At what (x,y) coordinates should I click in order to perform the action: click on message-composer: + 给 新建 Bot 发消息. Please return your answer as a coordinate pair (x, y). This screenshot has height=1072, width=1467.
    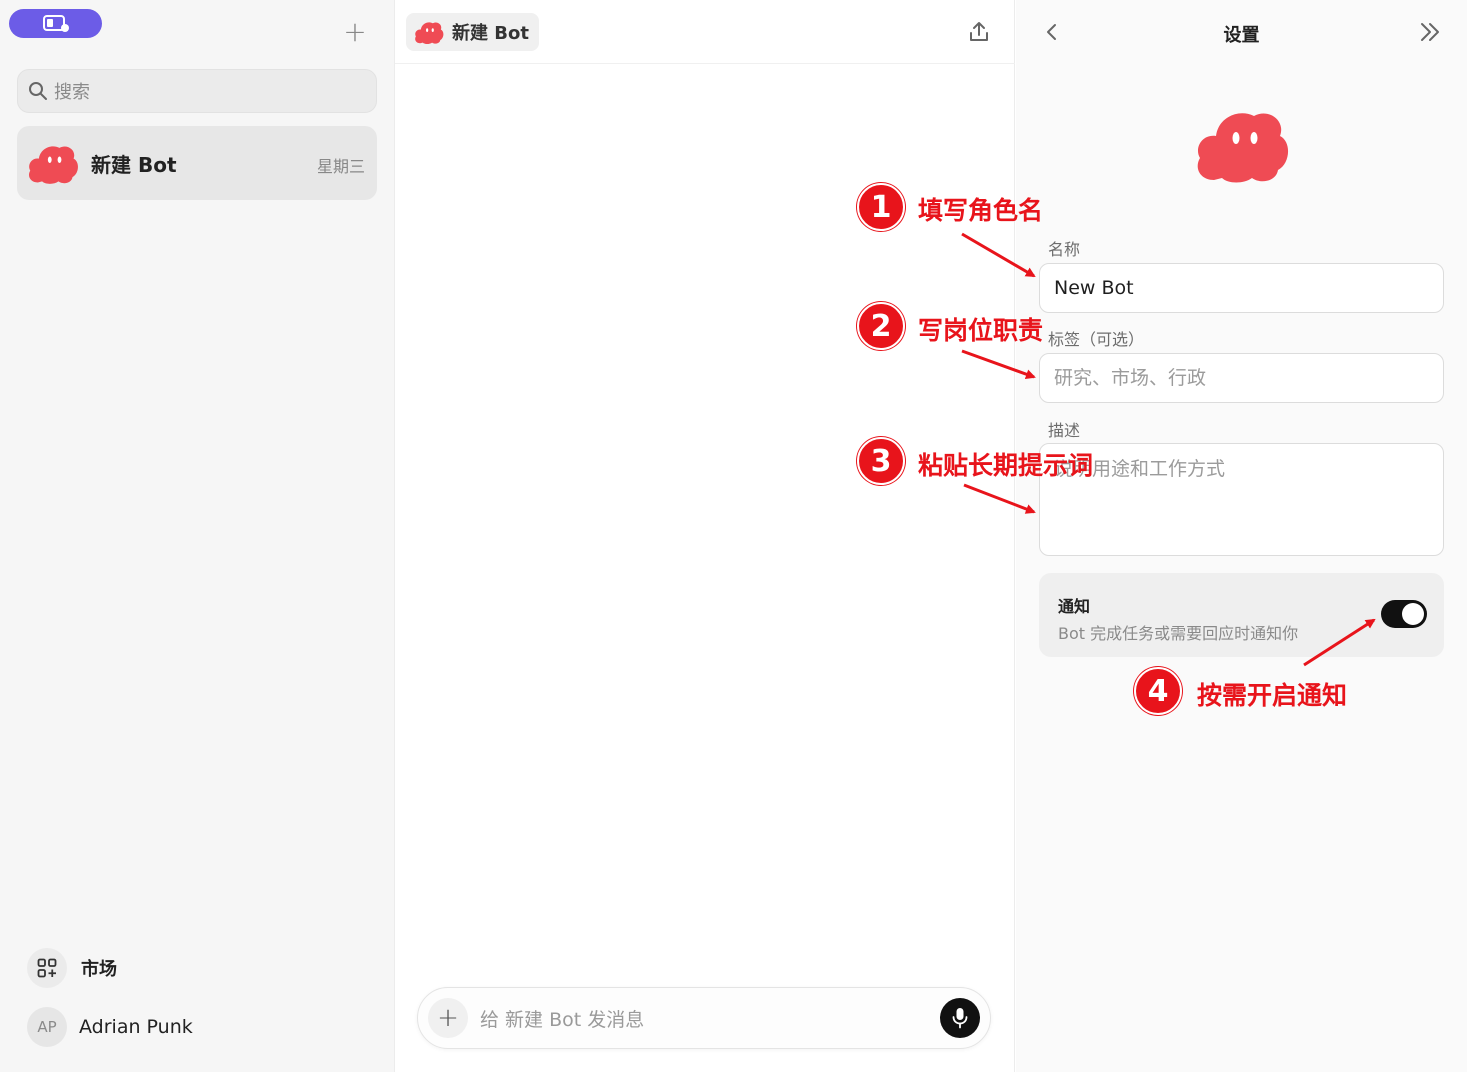
    Looking at the image, I should click on (704, 1018).